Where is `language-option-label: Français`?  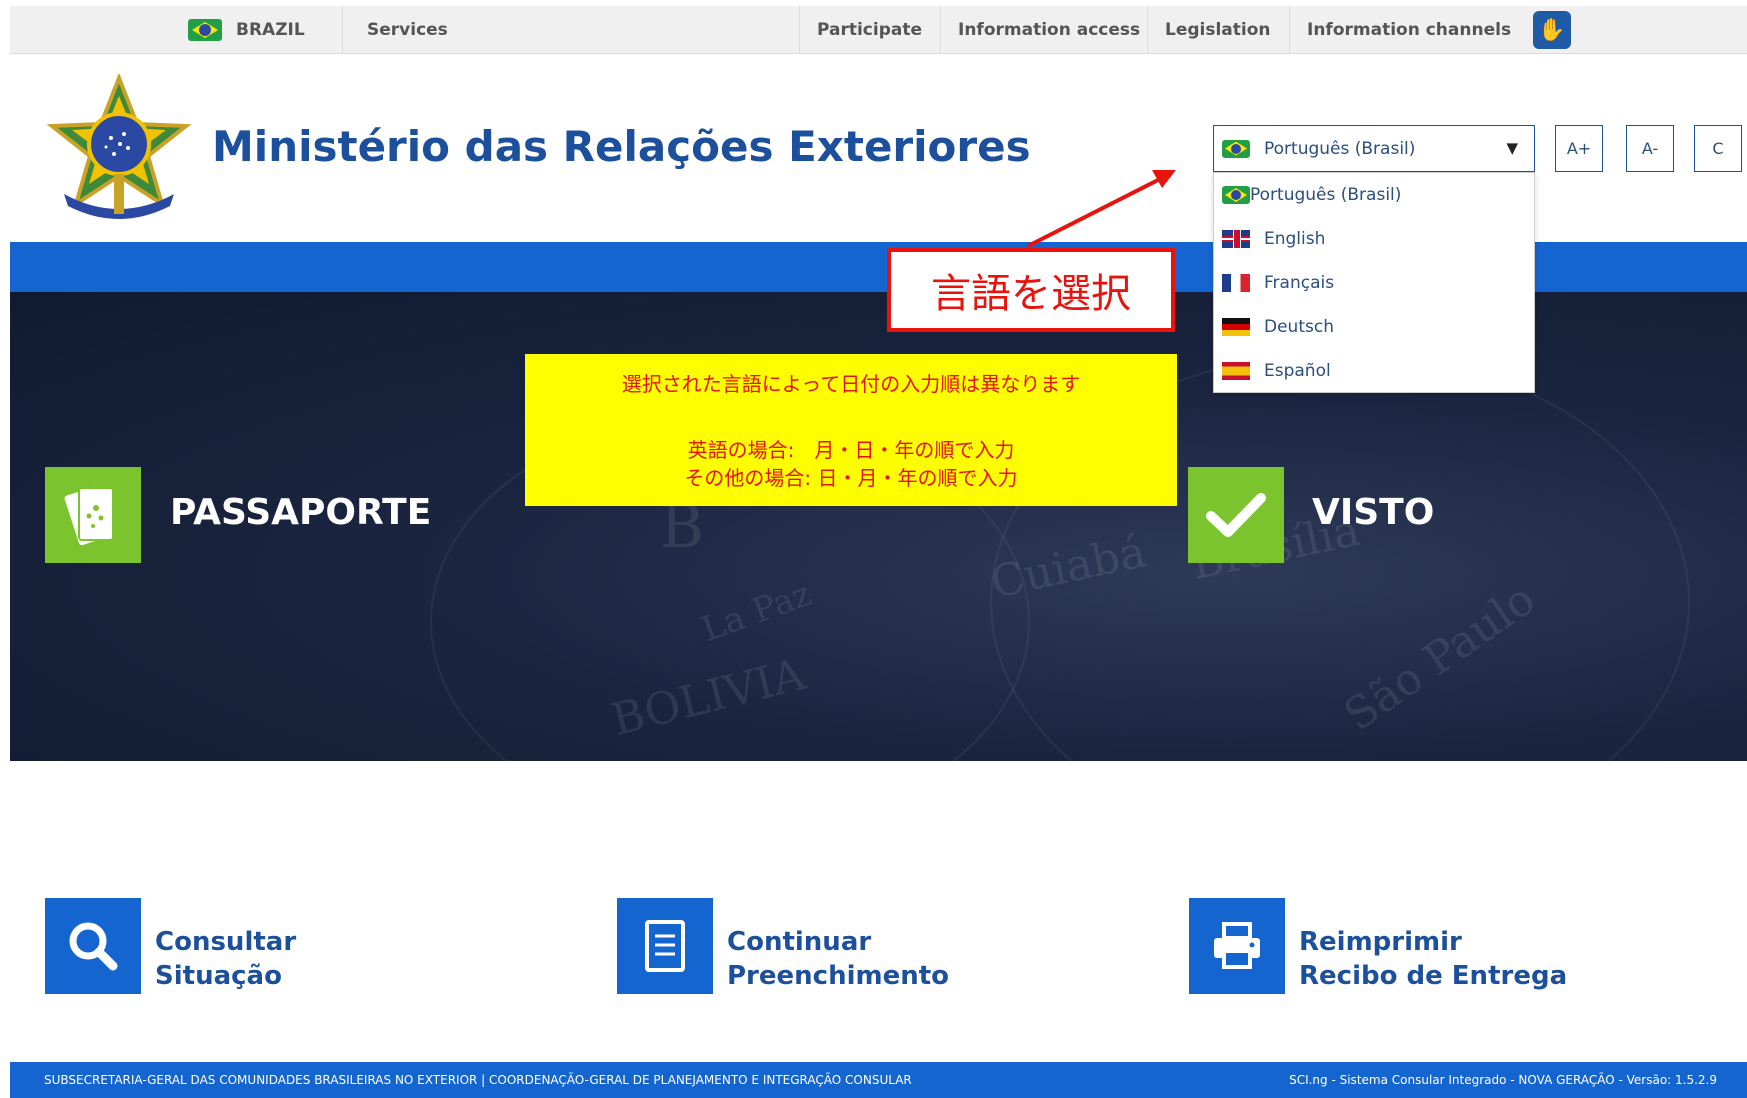 language-option-label: Français is located at coordinates (1299, 283).